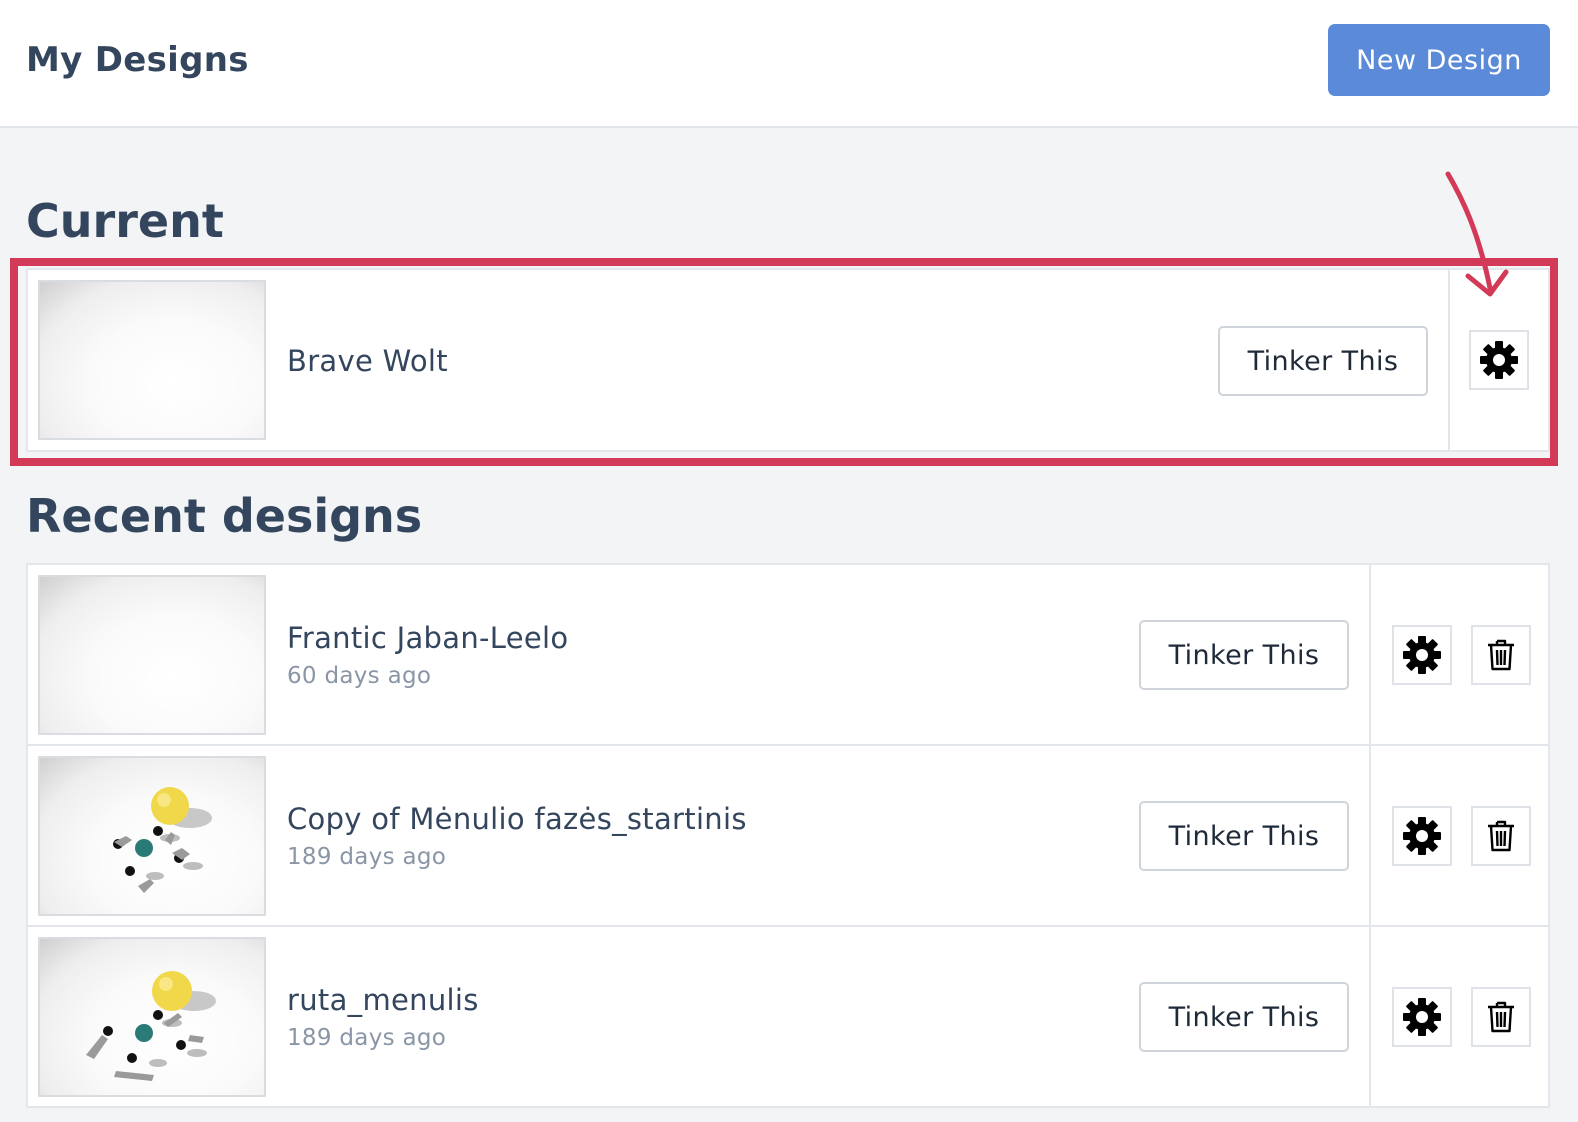  Describe the element at coordinates (517, 819) in the screenshot. I see `design-name: Copy of Mėnulio fazės_startinis` at that location.